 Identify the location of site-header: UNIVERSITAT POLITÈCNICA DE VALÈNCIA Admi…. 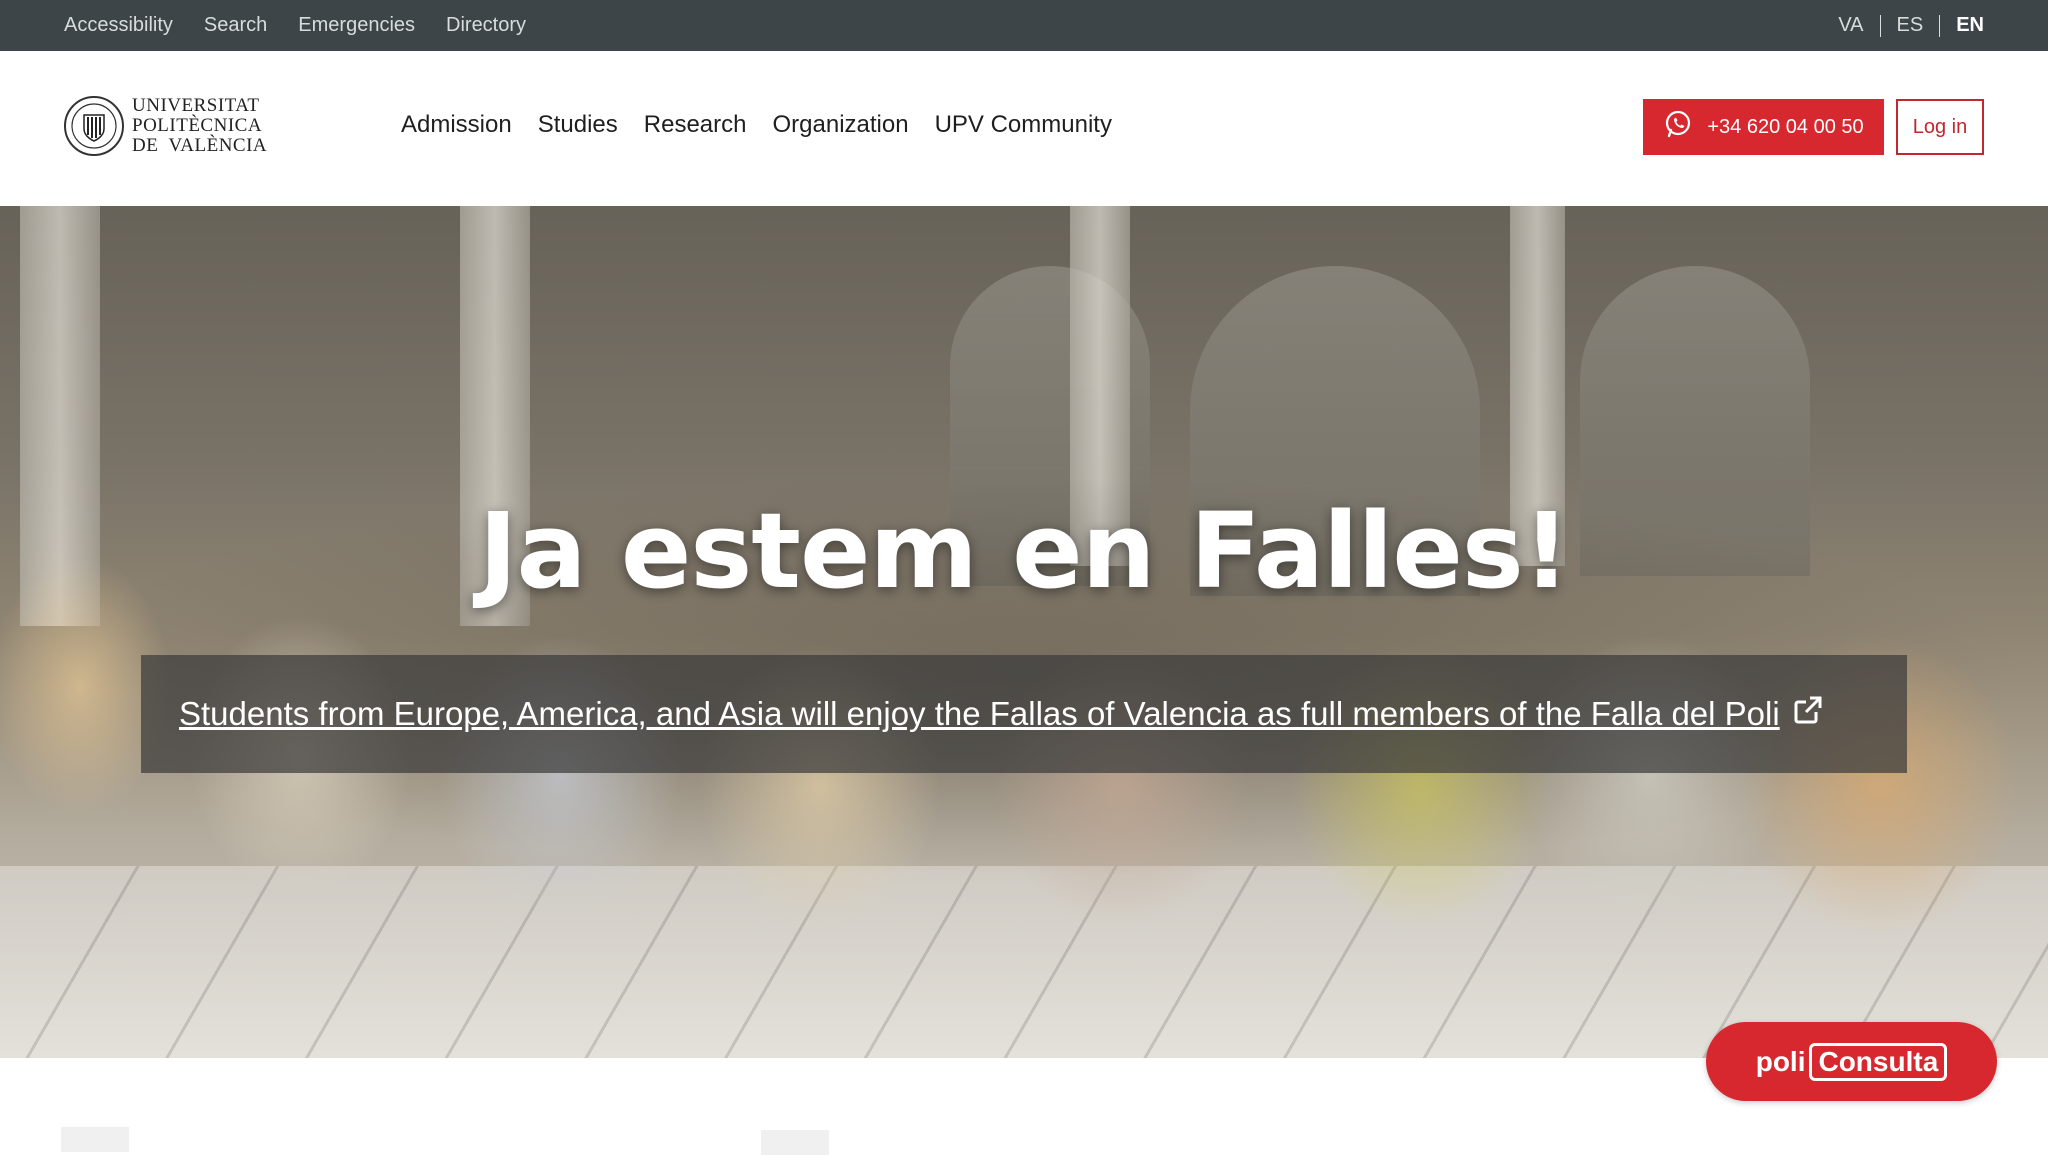
(1024, 128).